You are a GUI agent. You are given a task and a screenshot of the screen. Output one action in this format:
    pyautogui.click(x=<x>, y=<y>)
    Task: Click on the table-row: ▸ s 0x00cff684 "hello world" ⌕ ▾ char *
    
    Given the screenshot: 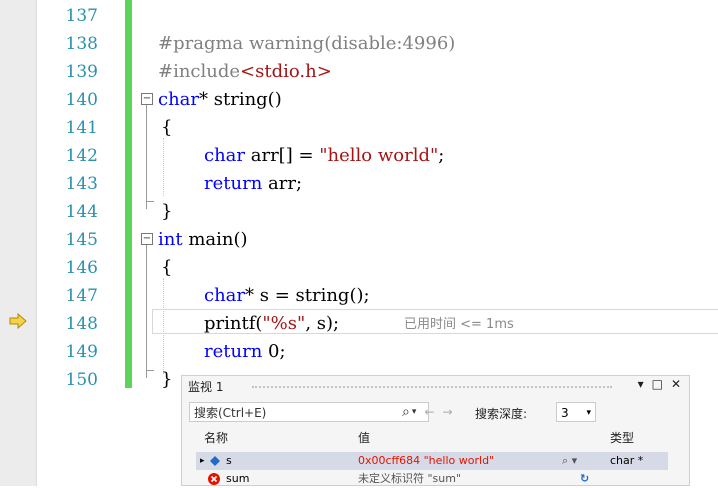 What is the action you would take?
    pyautogui.click(x=432, y=461)
    